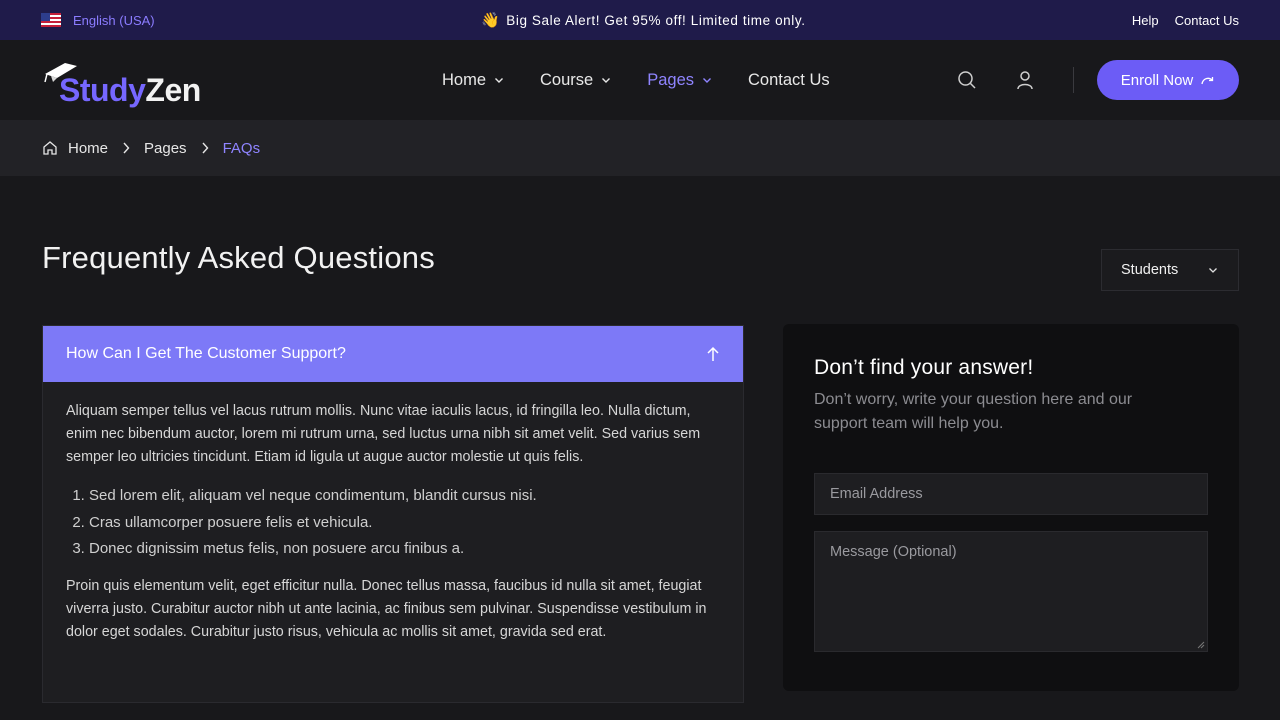 The width and height of the screenshot is (1280, 720). Describe the element at coordinates (1207, 81) in the screenshot. I see `arrow-icon` at that location.